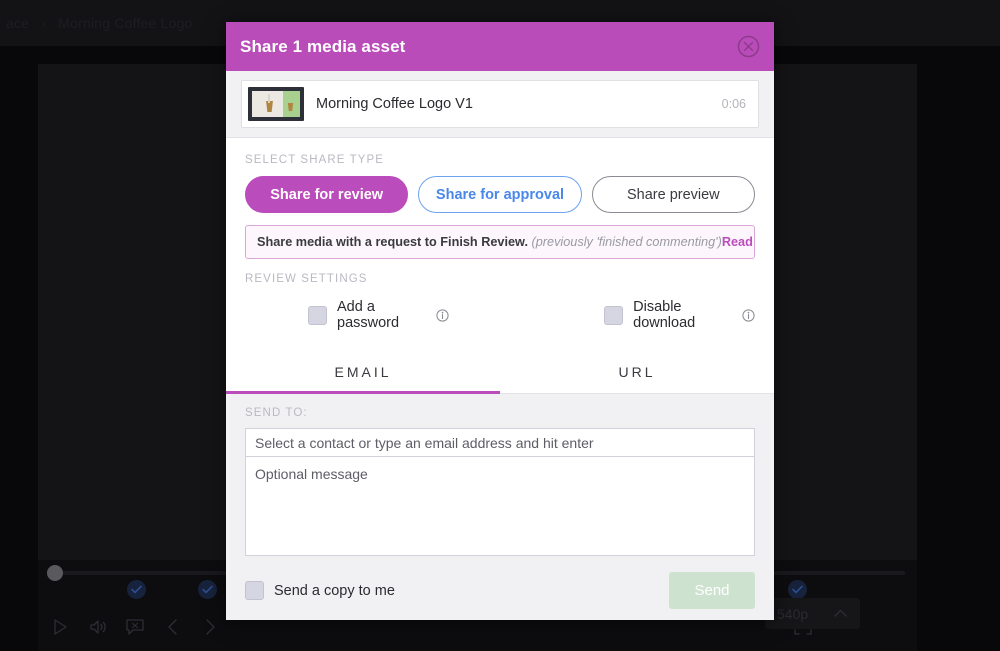 The height and width of the screenshot is (651, 1000). I want to click on disable-download-option: Disable download, so click(679, 315).